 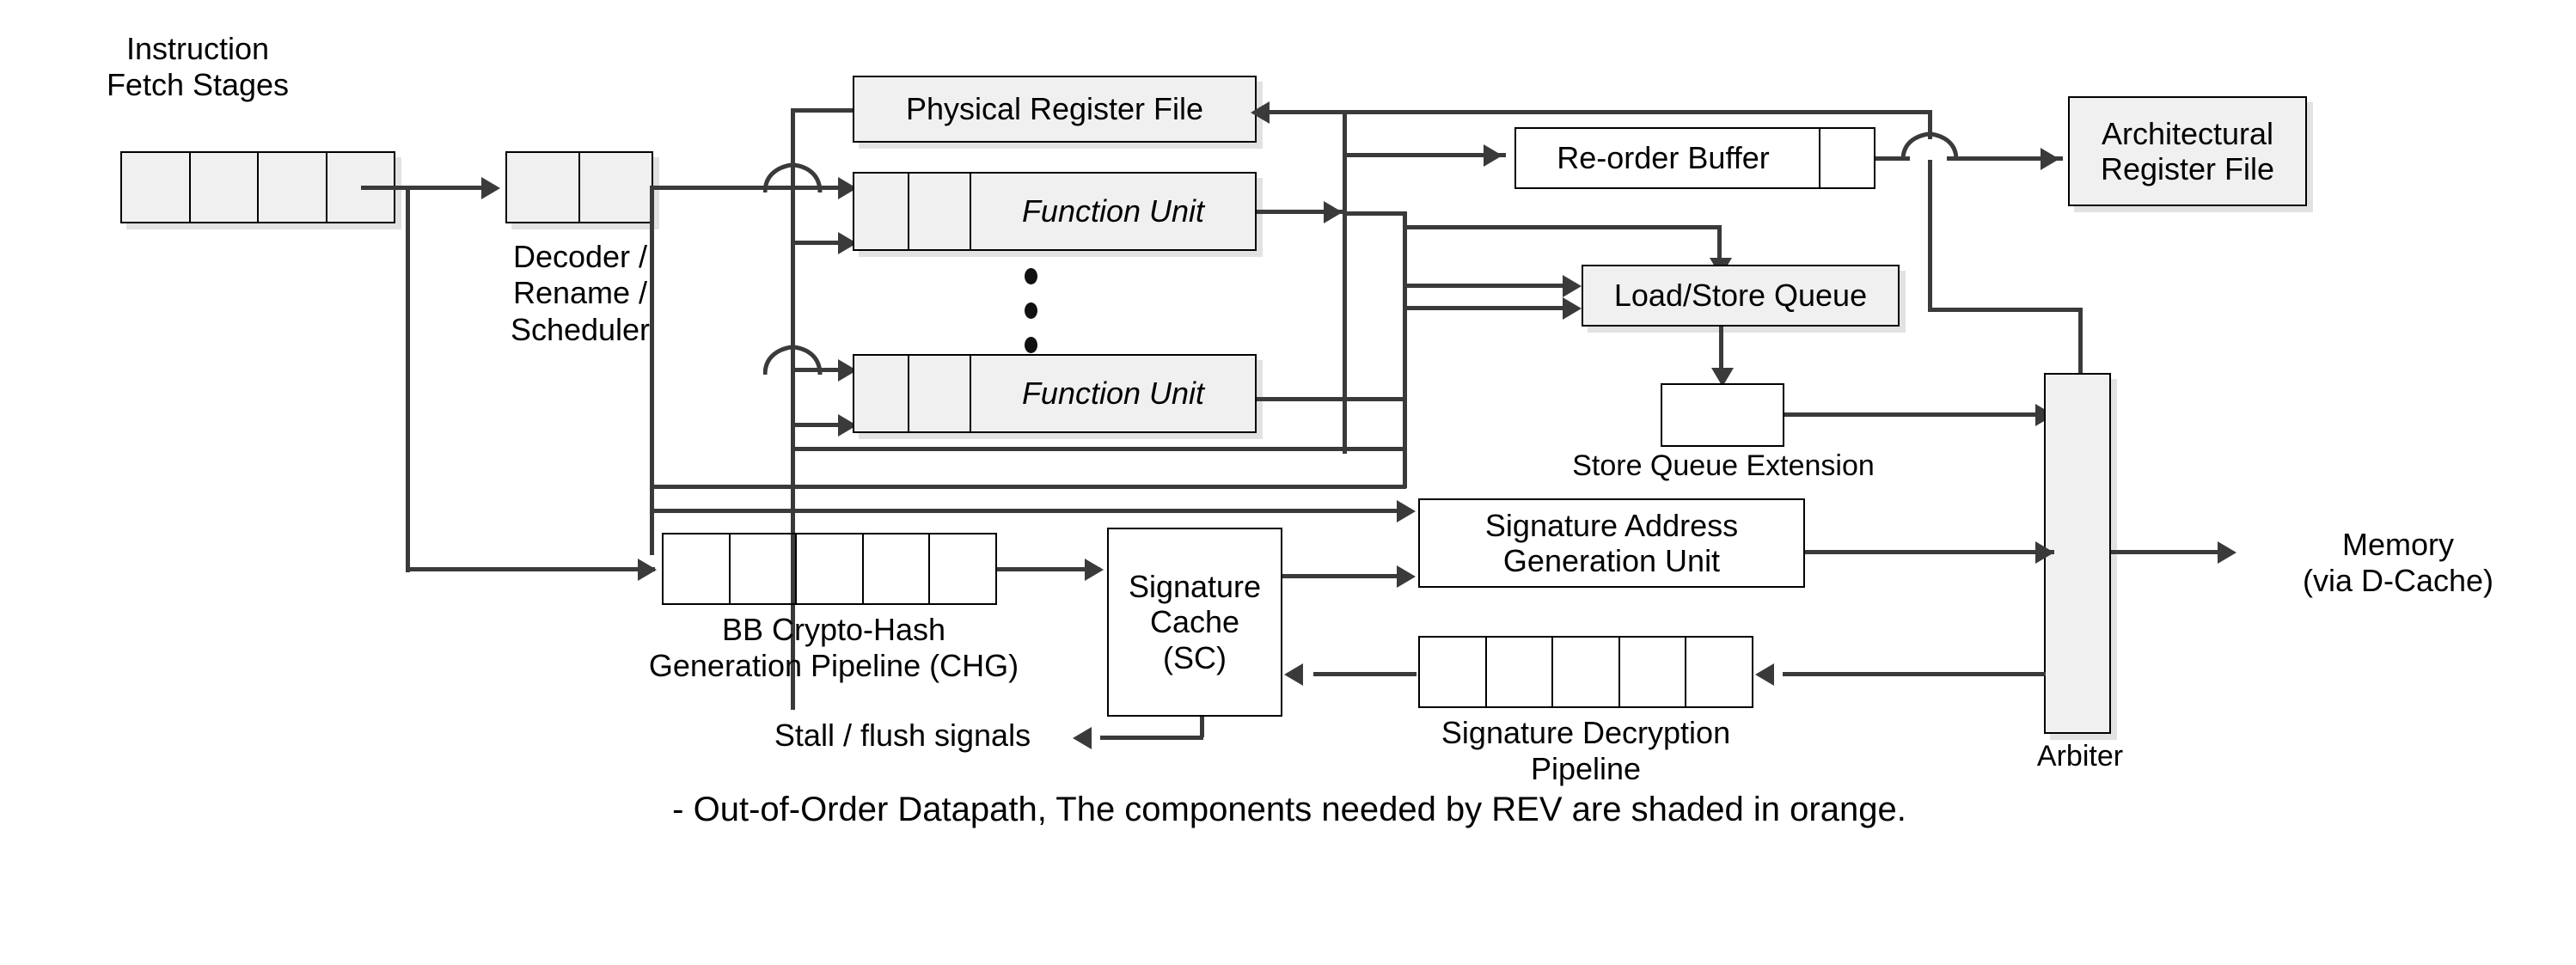 I want to click on arrow-agen-to-lsq-a, so click(x=1572, y=286).